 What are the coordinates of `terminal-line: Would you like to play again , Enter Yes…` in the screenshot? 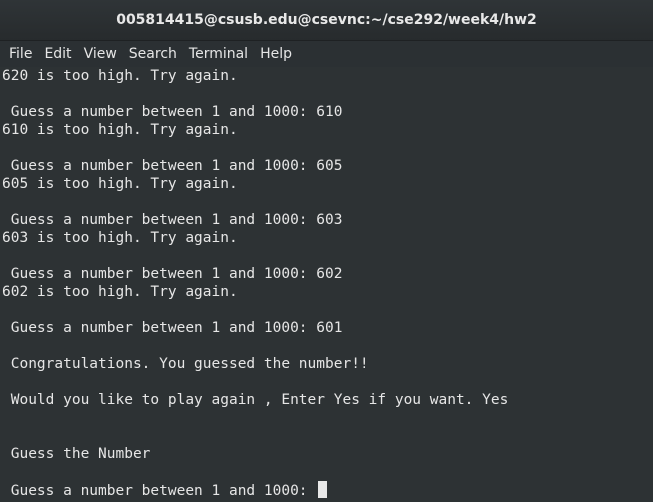 It's located at (255, 400).